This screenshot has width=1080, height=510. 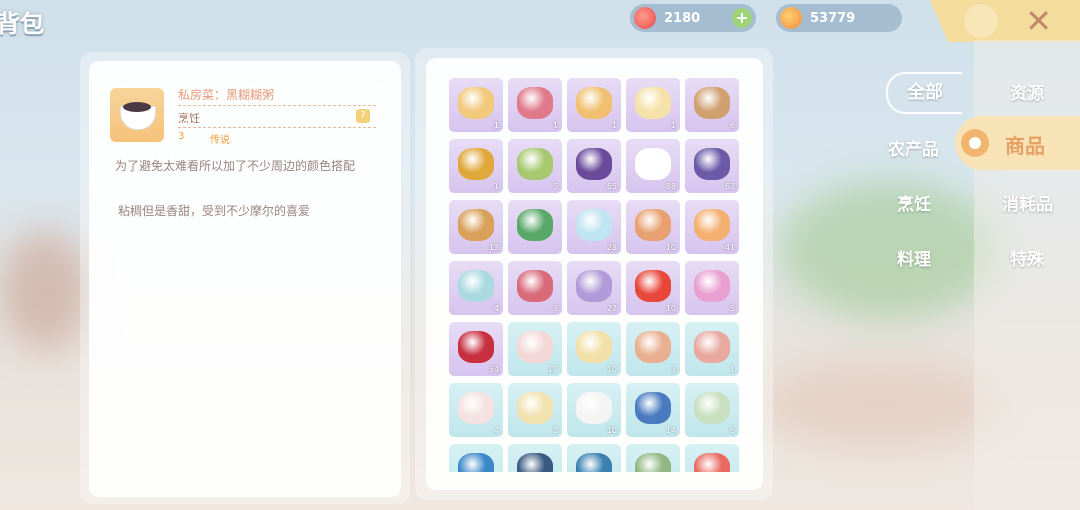 I want to click on item-name: 私房菜：黑糊糊粥, so click(x=226, y=95).